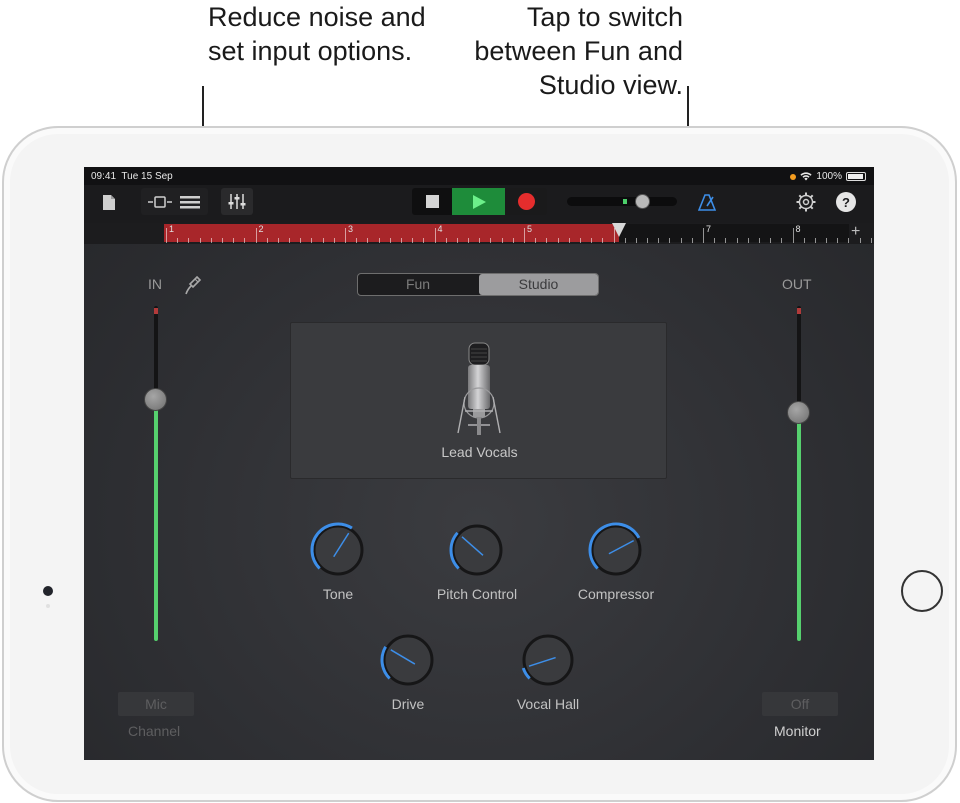 Image resolution: width=960 pixels, height=803 pixels. I want to click on master-volume-slider, so click(622, 201).